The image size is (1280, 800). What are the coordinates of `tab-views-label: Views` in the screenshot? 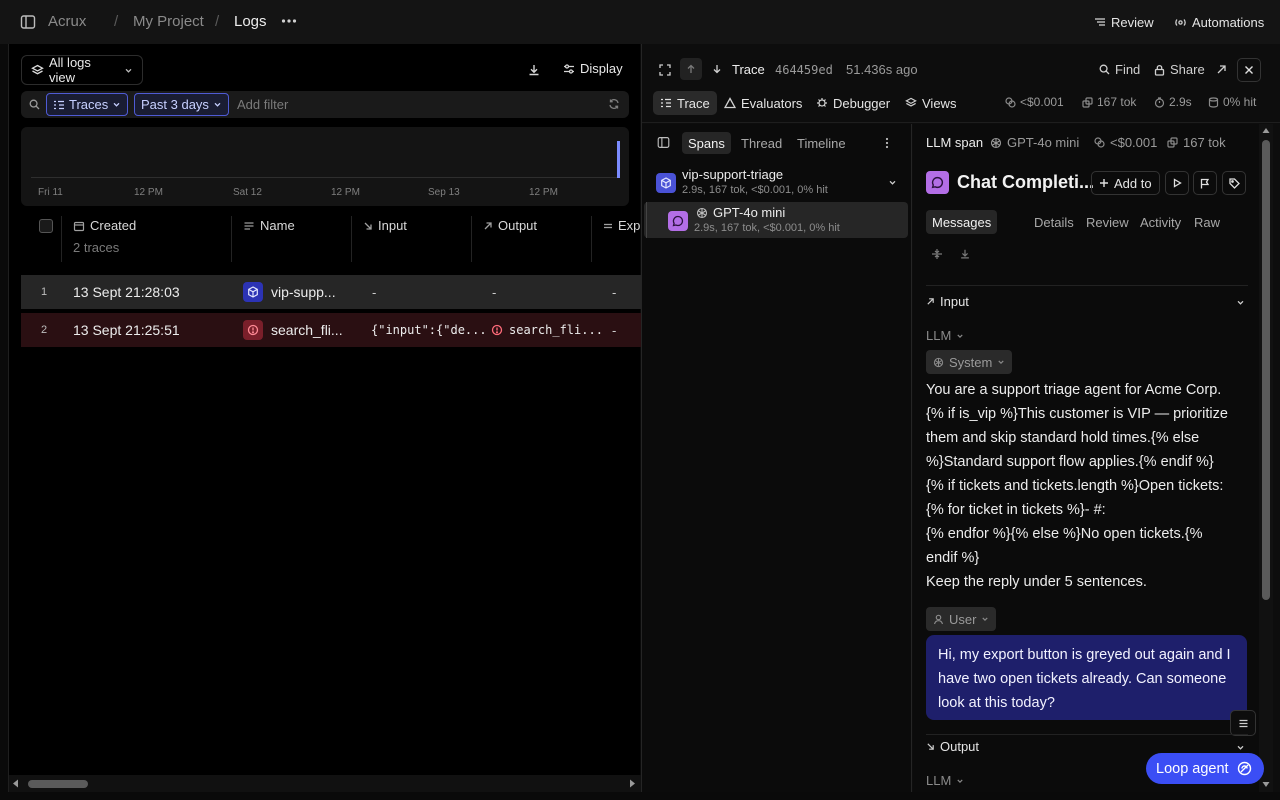 It's located at (939, 103).